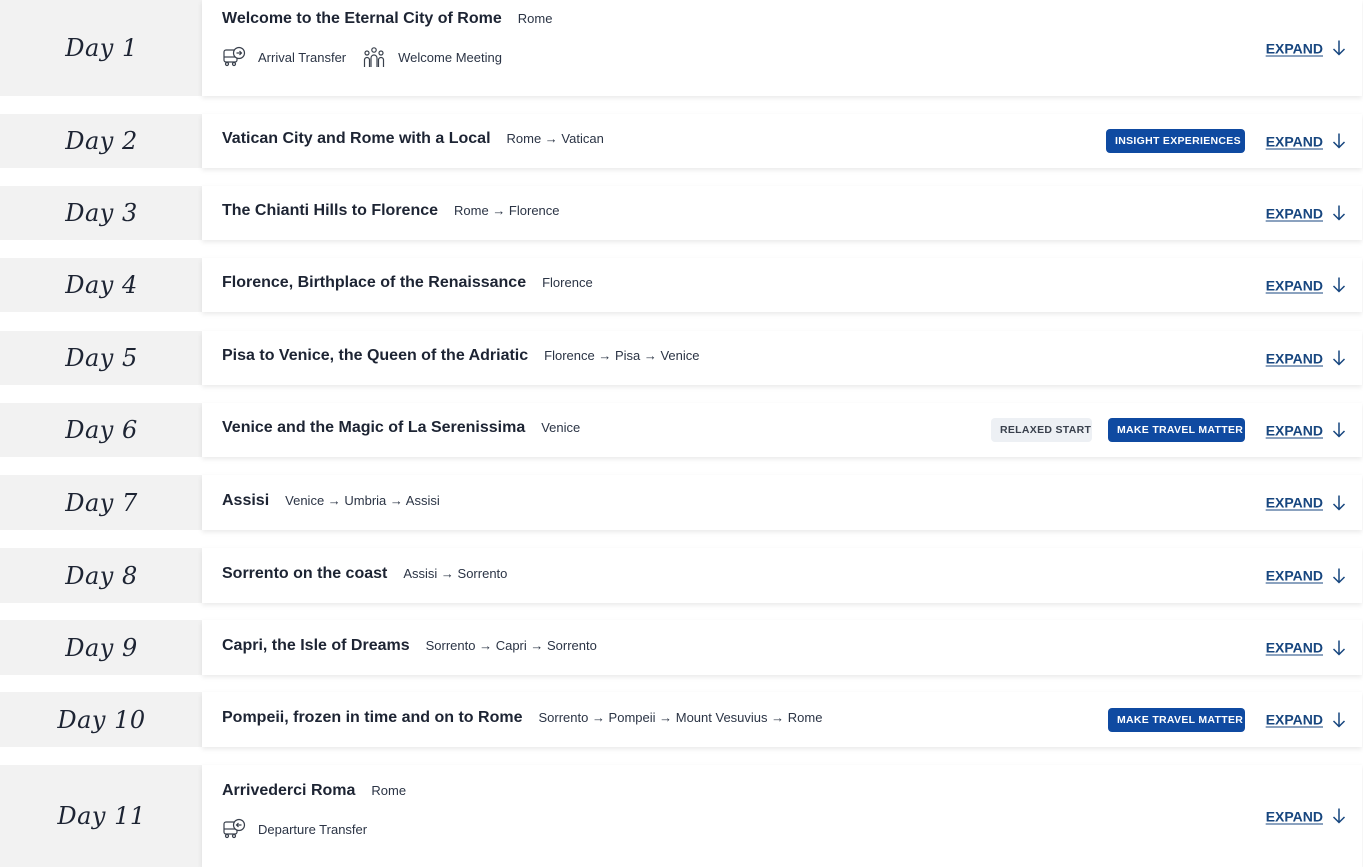  I want to click on day-title: Pompeii, frozen in time and on to Rome, so click(372, 717).